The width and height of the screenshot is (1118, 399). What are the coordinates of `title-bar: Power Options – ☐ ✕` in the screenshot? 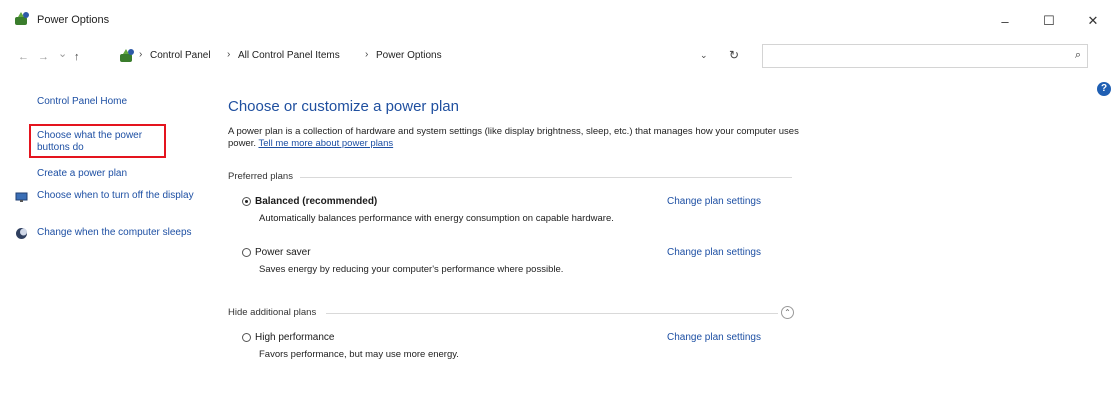 It's located at (559, 20).